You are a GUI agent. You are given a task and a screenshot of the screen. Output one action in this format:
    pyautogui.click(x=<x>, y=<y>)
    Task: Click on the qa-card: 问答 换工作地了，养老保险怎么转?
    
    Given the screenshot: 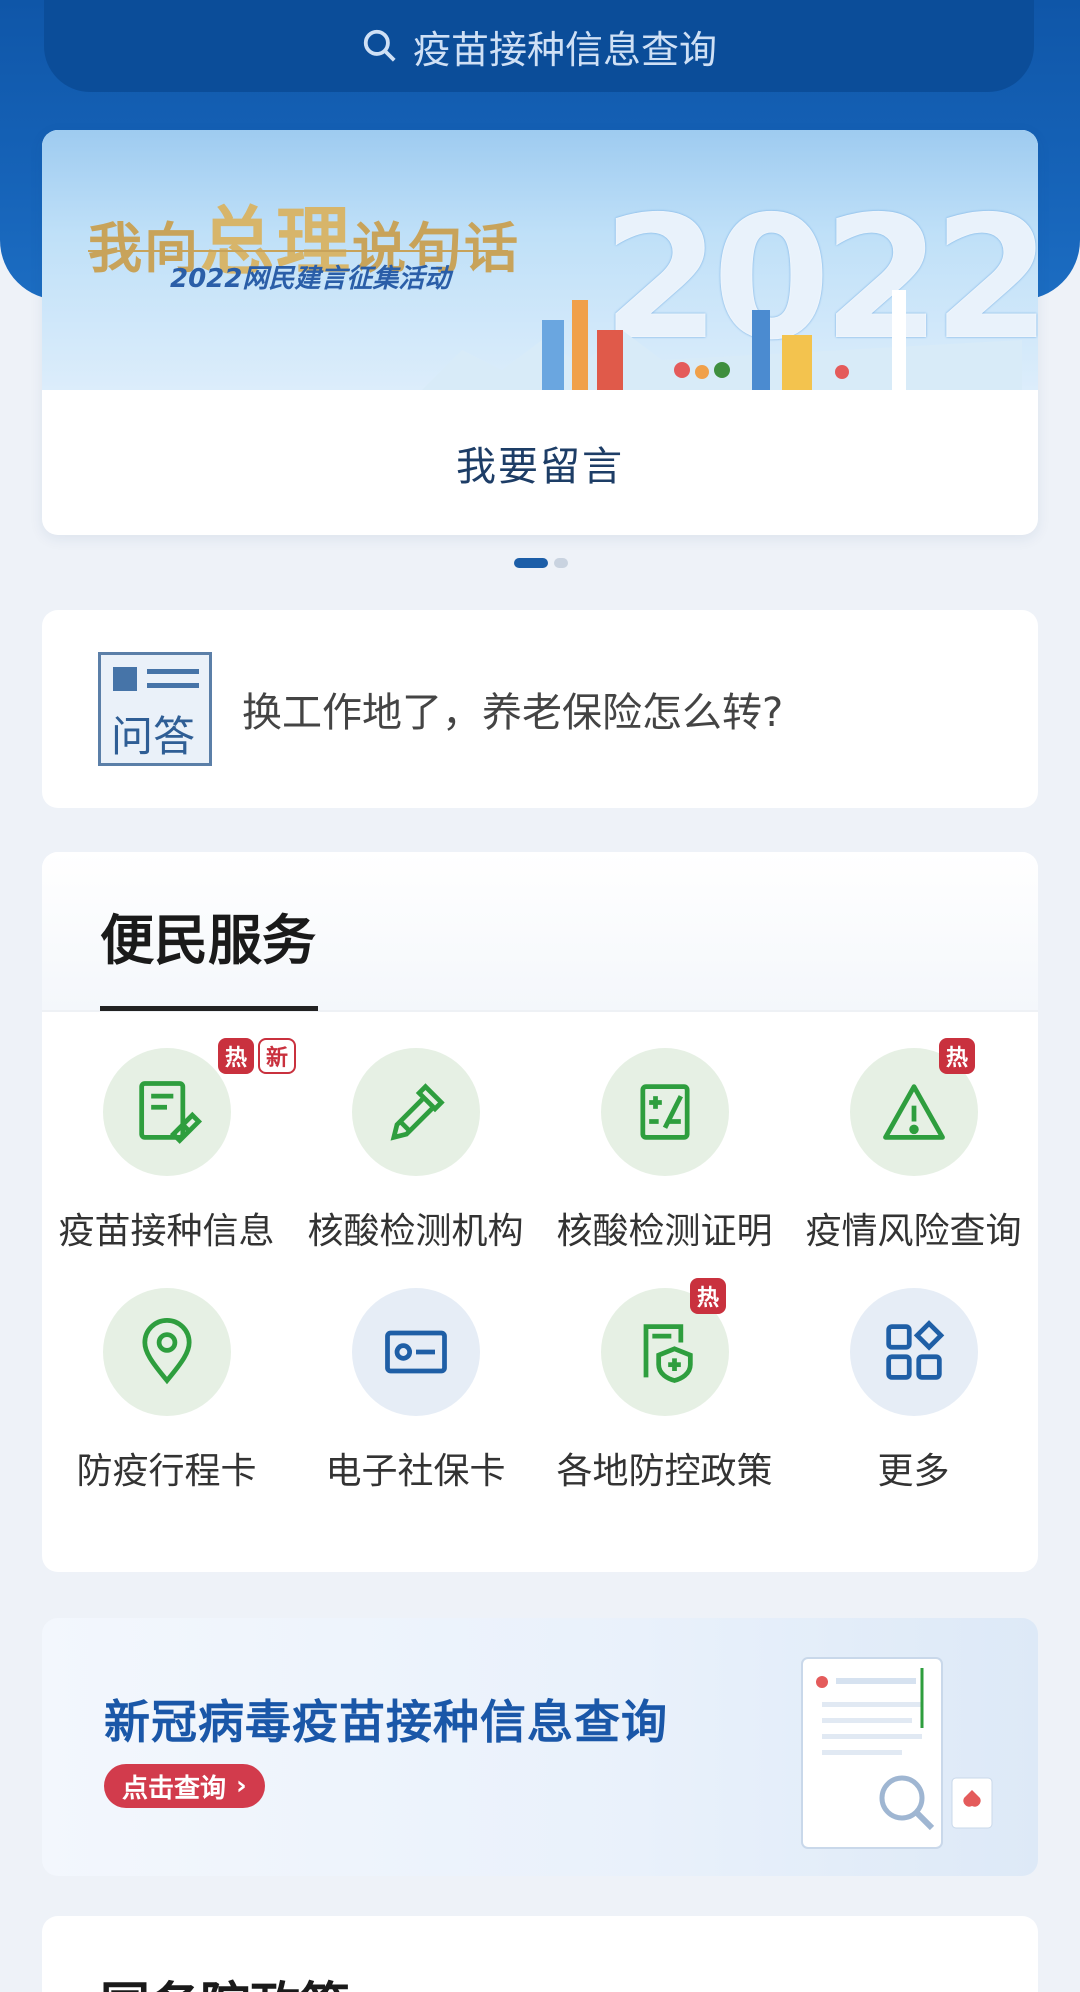 What is the action you would take?
    pyautogui.click(x=540, y=709)
    